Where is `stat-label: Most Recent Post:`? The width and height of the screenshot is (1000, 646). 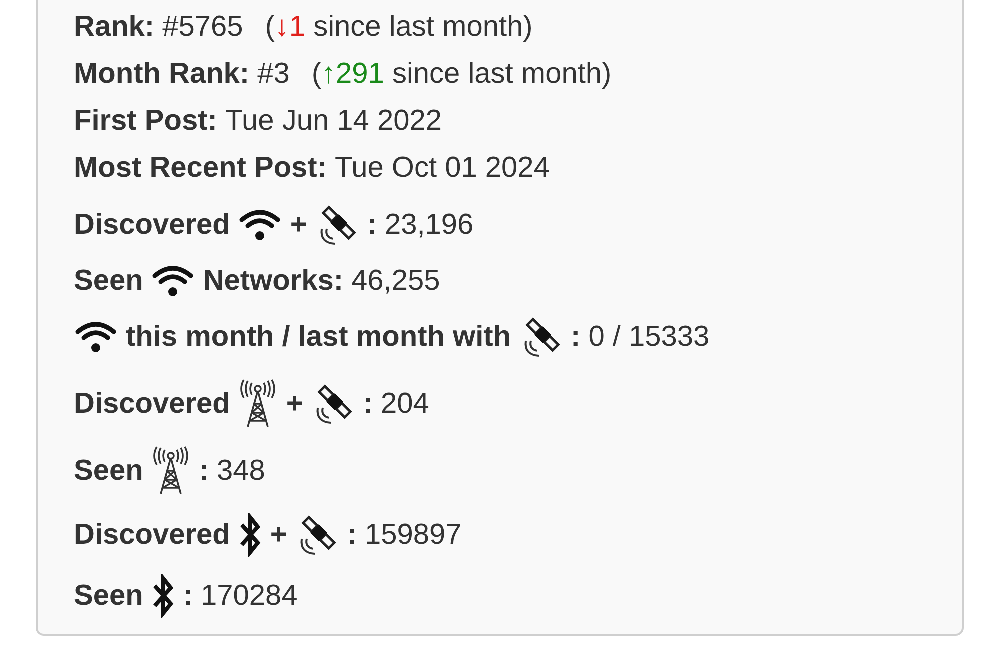 stat-label: Most Recent Post: is located at coordinates (200, 168).